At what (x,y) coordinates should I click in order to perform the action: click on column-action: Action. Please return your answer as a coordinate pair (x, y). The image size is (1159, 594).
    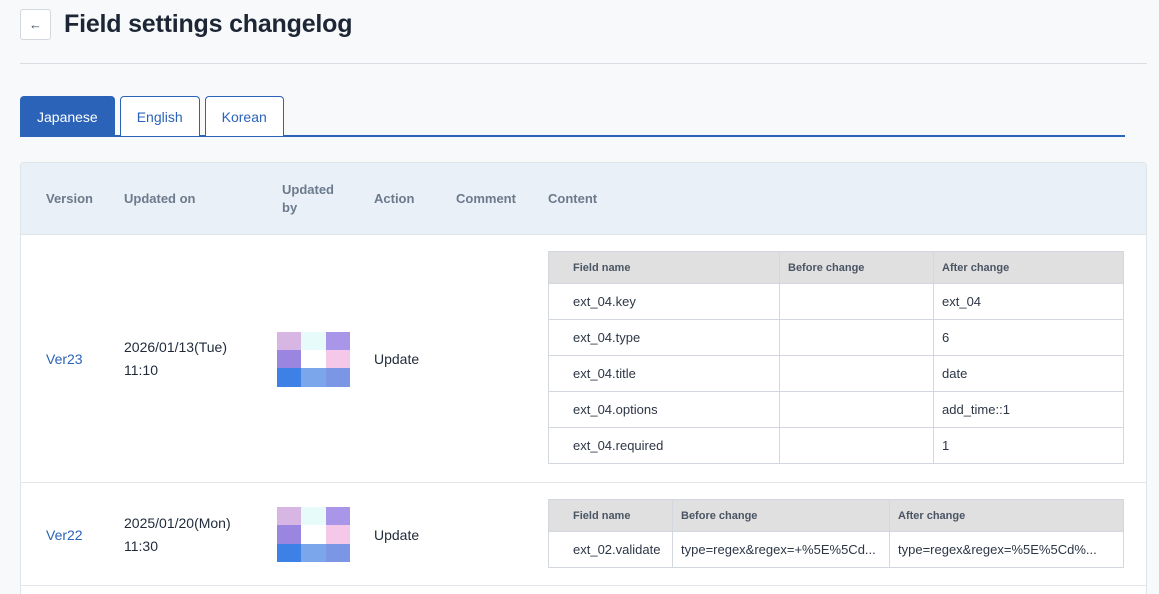
    Looking at the image, I should click on (394, 198).